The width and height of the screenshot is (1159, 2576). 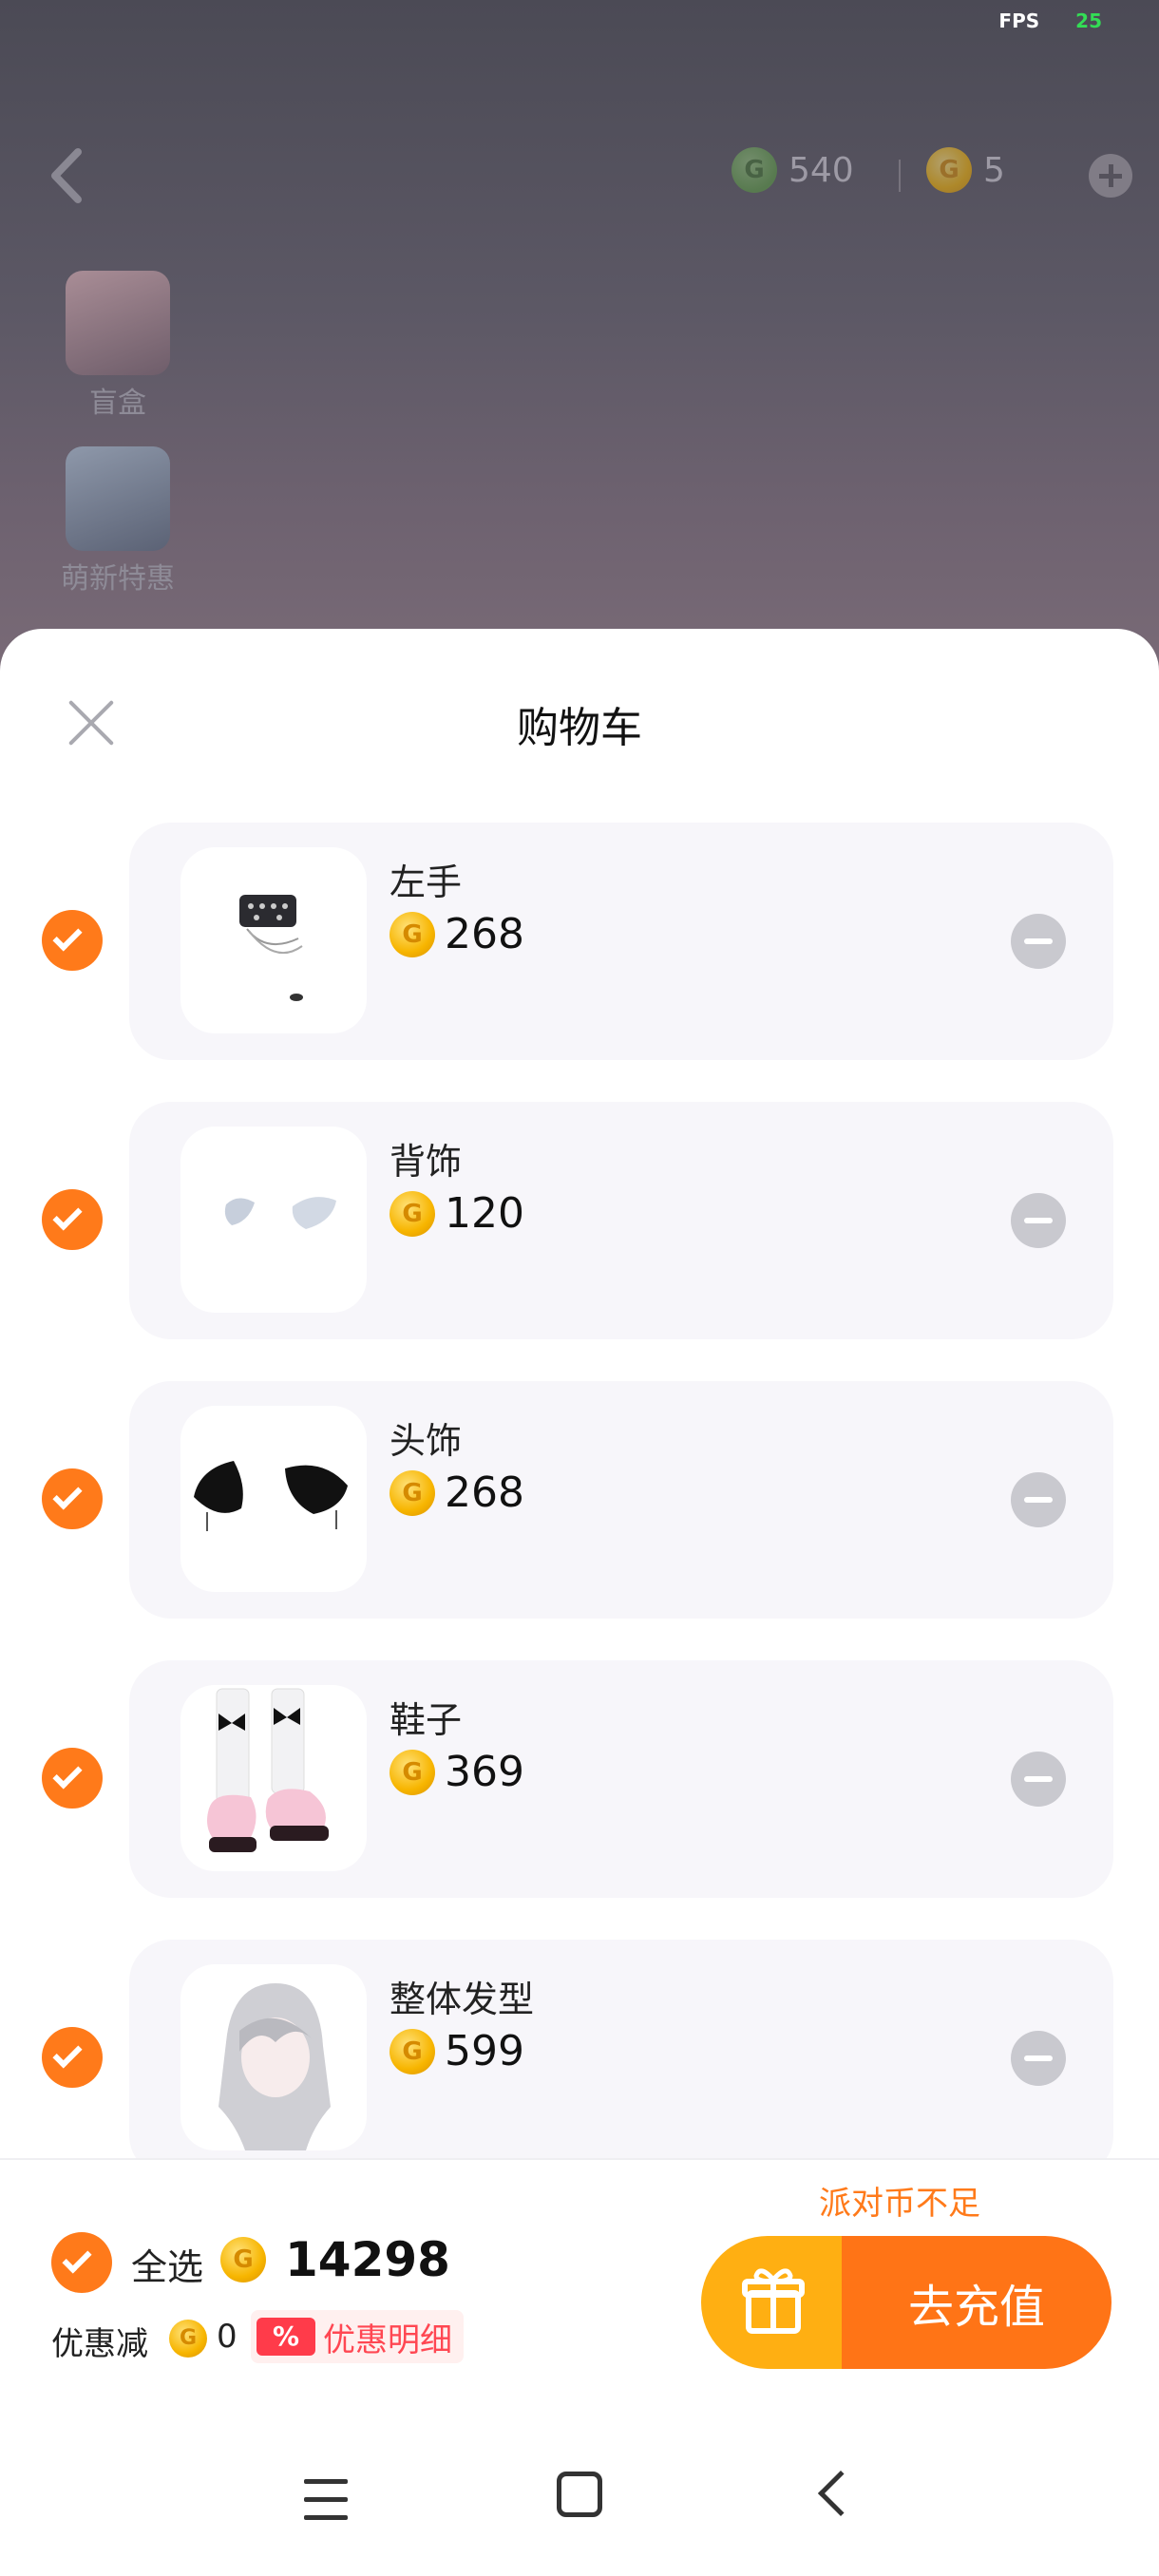 I want to click on system-nav-bar, so click(x=579, y=2504).